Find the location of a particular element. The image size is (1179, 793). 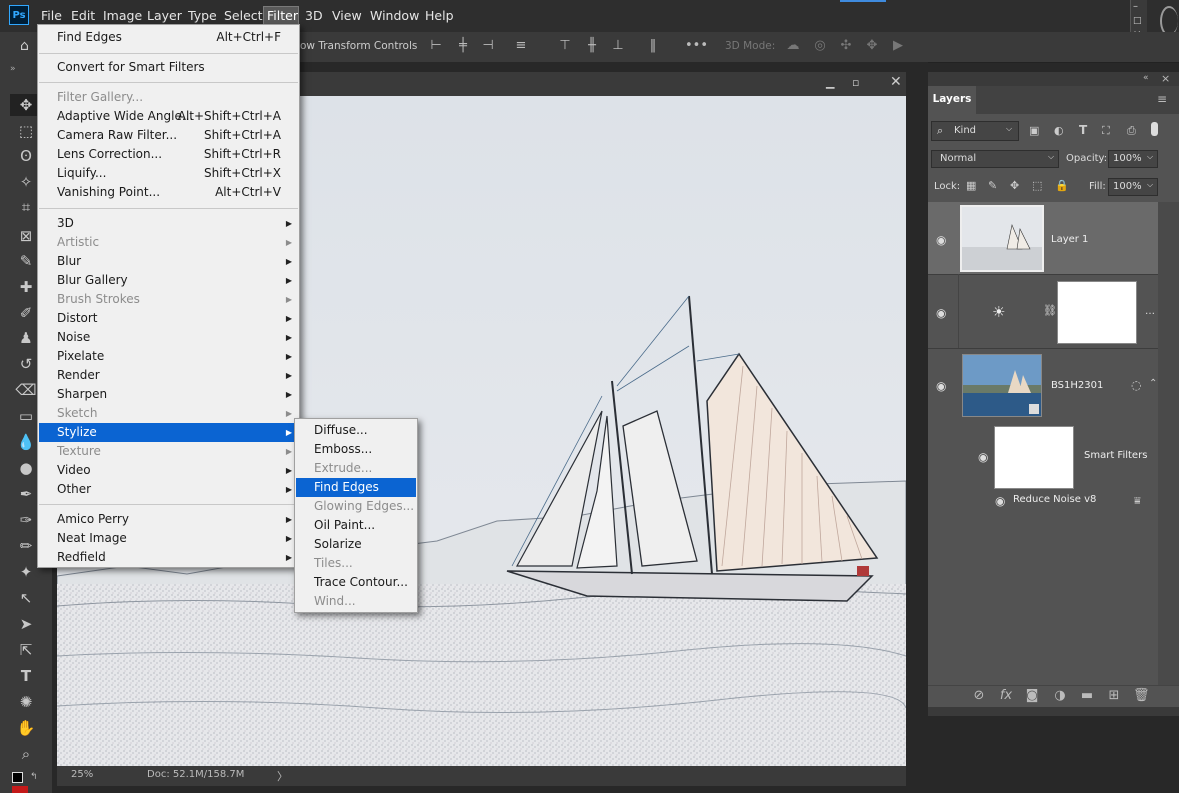

clone-stamp-tool-icon: ♟ is located at coordinates (26, 338).